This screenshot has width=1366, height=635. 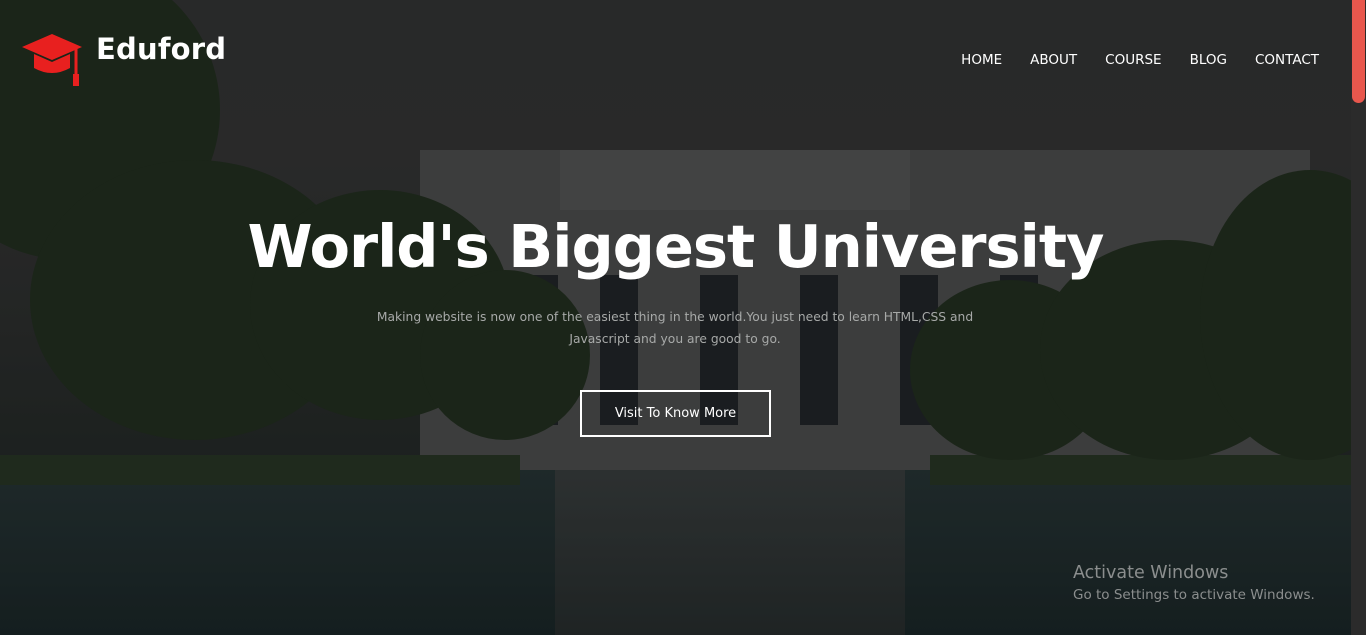 I want to click on nav-blog: BLOG, so click(x=1208, y=60).